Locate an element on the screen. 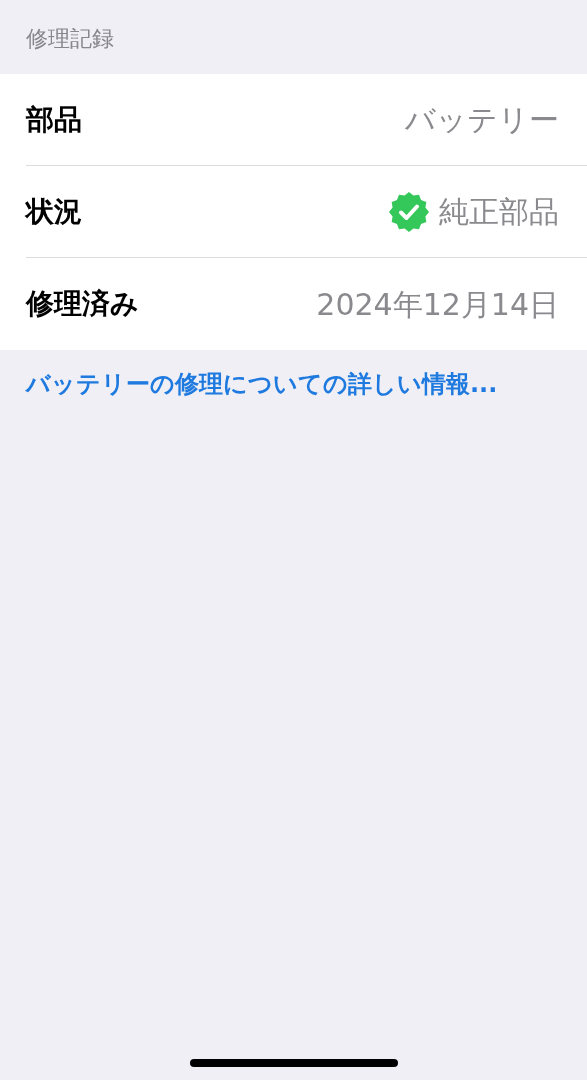  row-value: 純正部品 is located at coordinates (499, 212).